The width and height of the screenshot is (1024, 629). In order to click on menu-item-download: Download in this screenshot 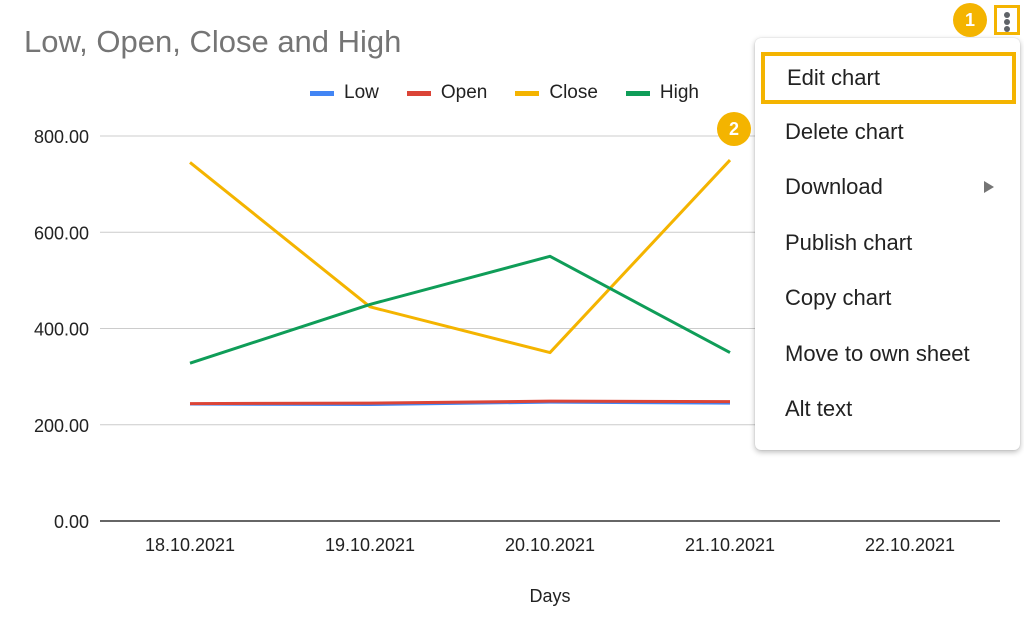, I will do `click(887, 187)`.